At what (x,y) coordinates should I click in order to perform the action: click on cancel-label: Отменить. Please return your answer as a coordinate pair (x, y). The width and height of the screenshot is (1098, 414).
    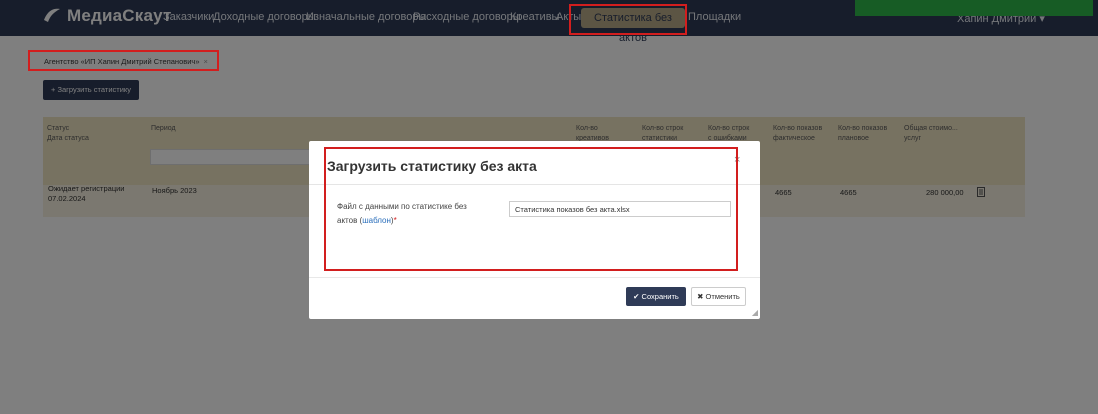
    Looking at the image, I should click on (722, 296).